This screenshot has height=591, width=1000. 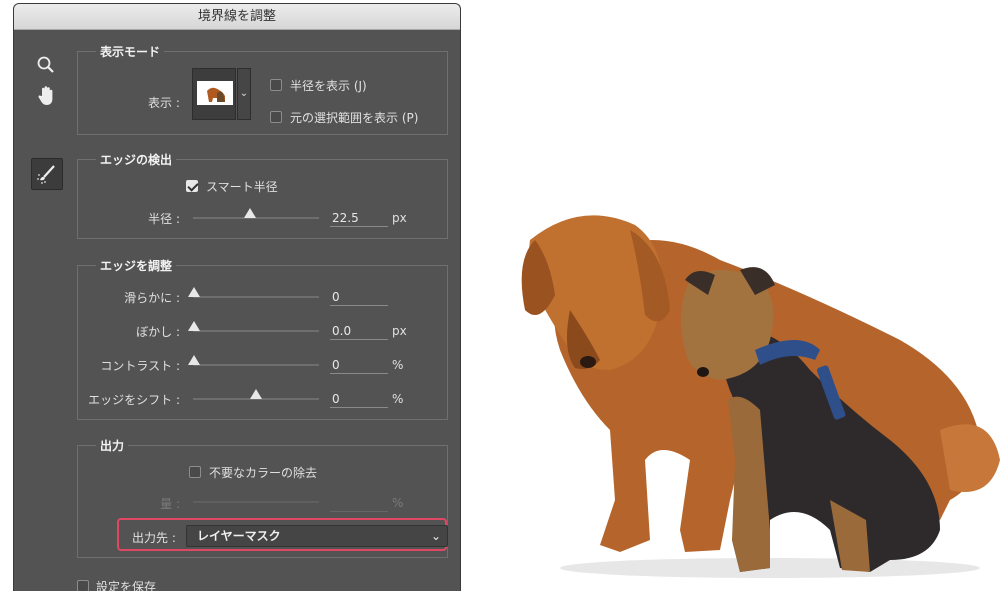 I want to click on output-to-select: レイヤーマスク ⌄, so click(x=317, y=536).